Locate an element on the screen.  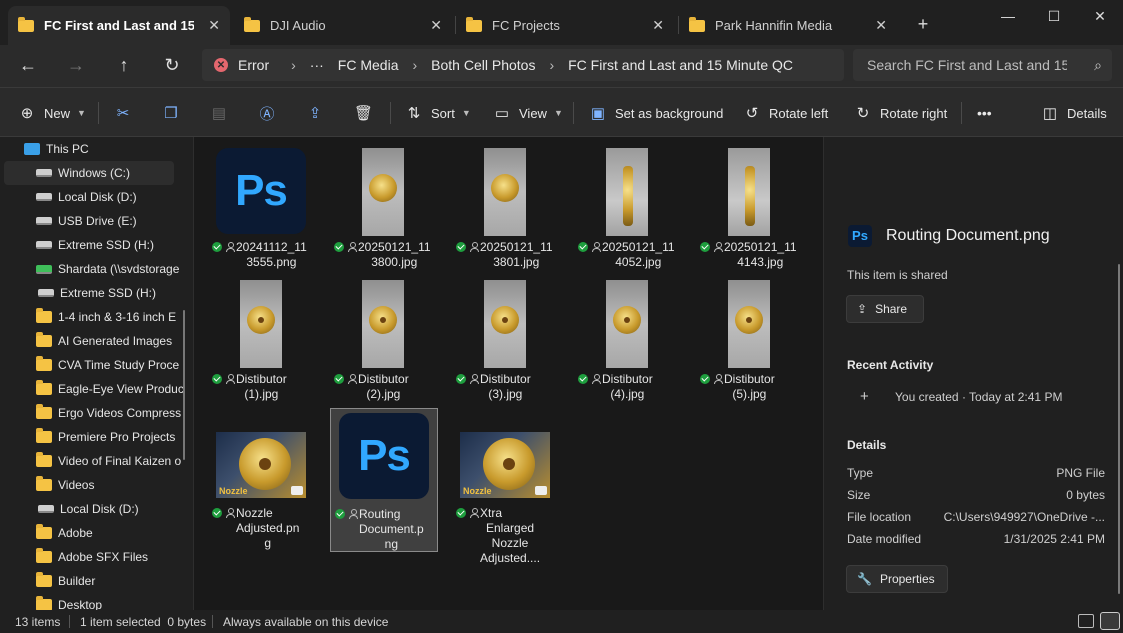
status-marks is located at coordinates (466, 387).